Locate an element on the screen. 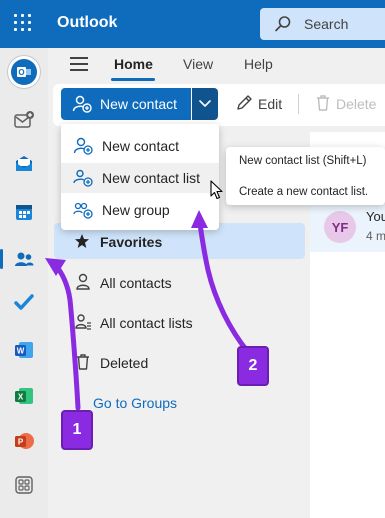  menu-item-label: New contact is located at coordinates (141, 146).